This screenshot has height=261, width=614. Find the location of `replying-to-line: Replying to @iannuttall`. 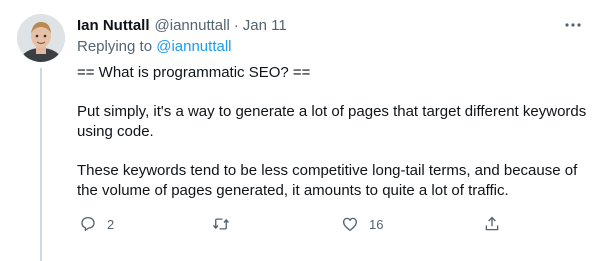

replying-to-line: Replying to @iannuttall is located at coordinates (154, 46).